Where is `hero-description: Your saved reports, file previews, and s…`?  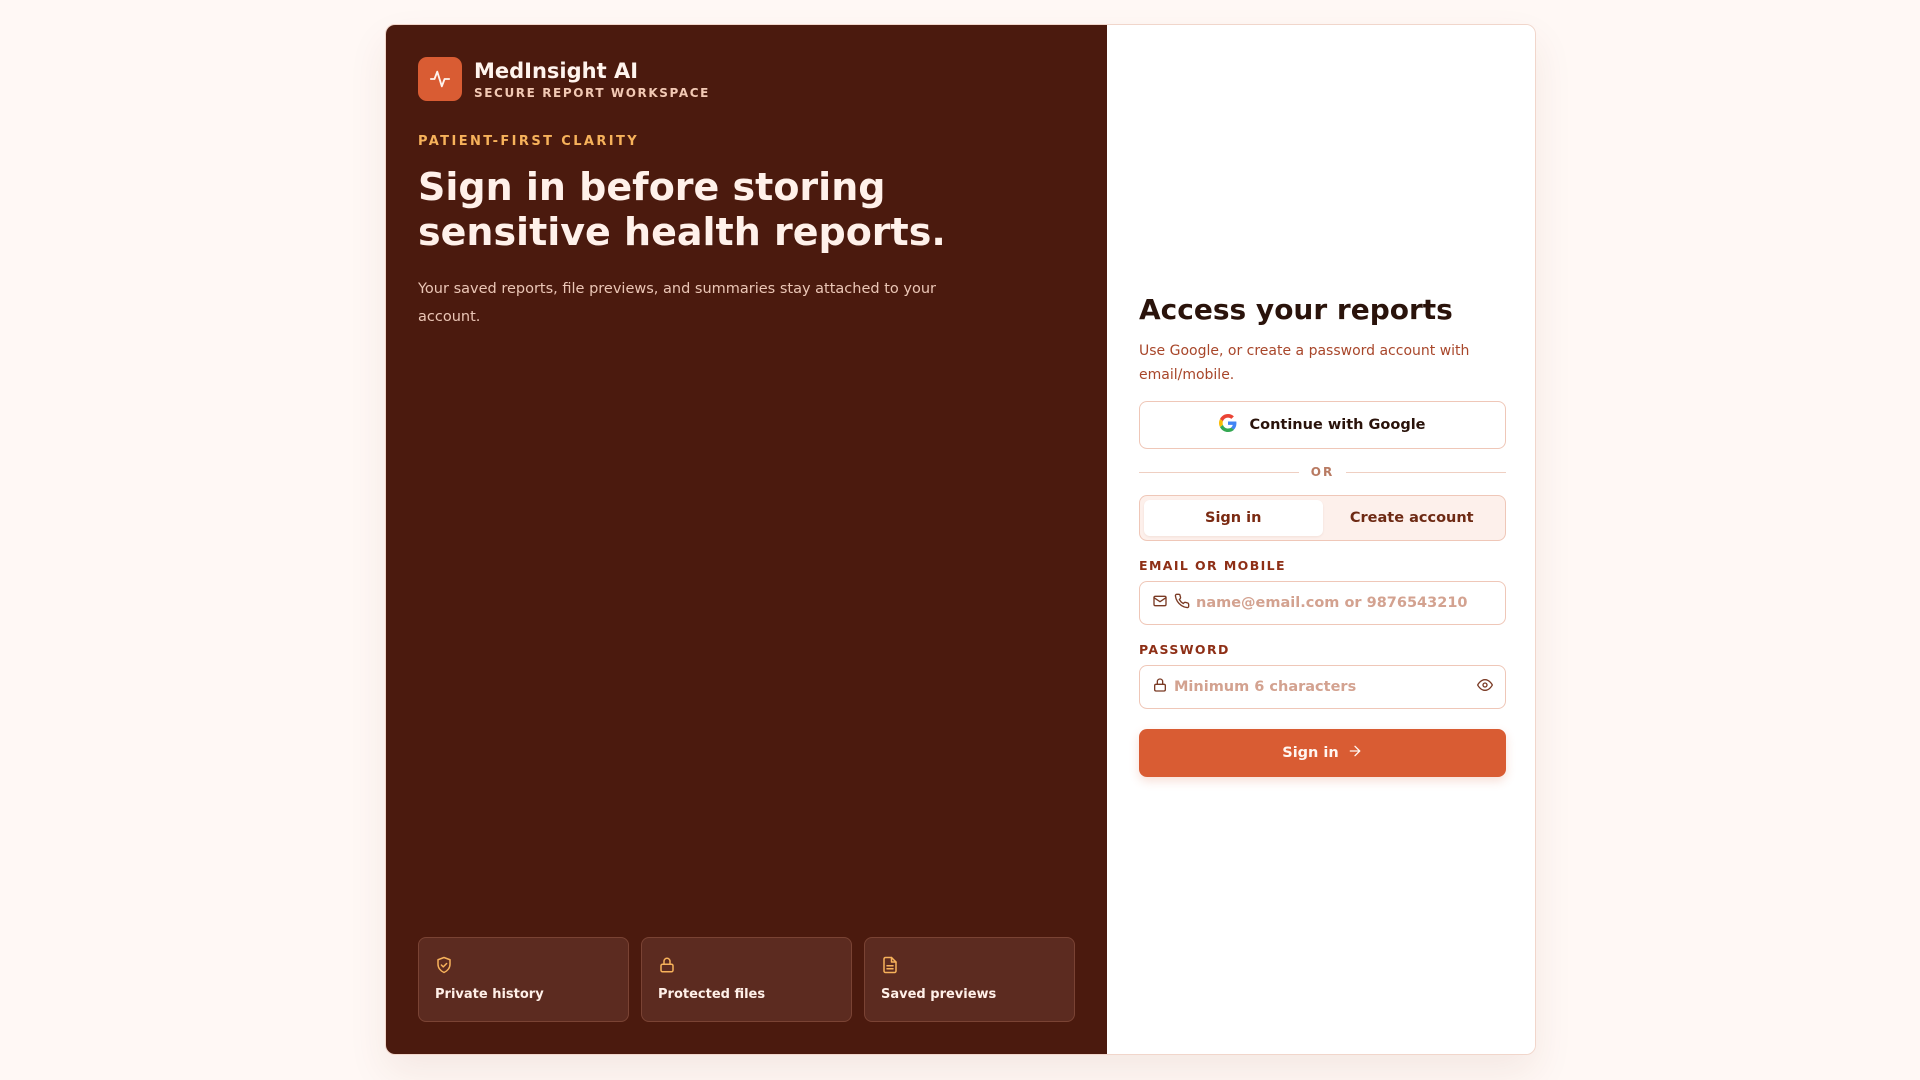 hero-description: Your saved reports, file previews, and s… is located at coordinates (677, 303).